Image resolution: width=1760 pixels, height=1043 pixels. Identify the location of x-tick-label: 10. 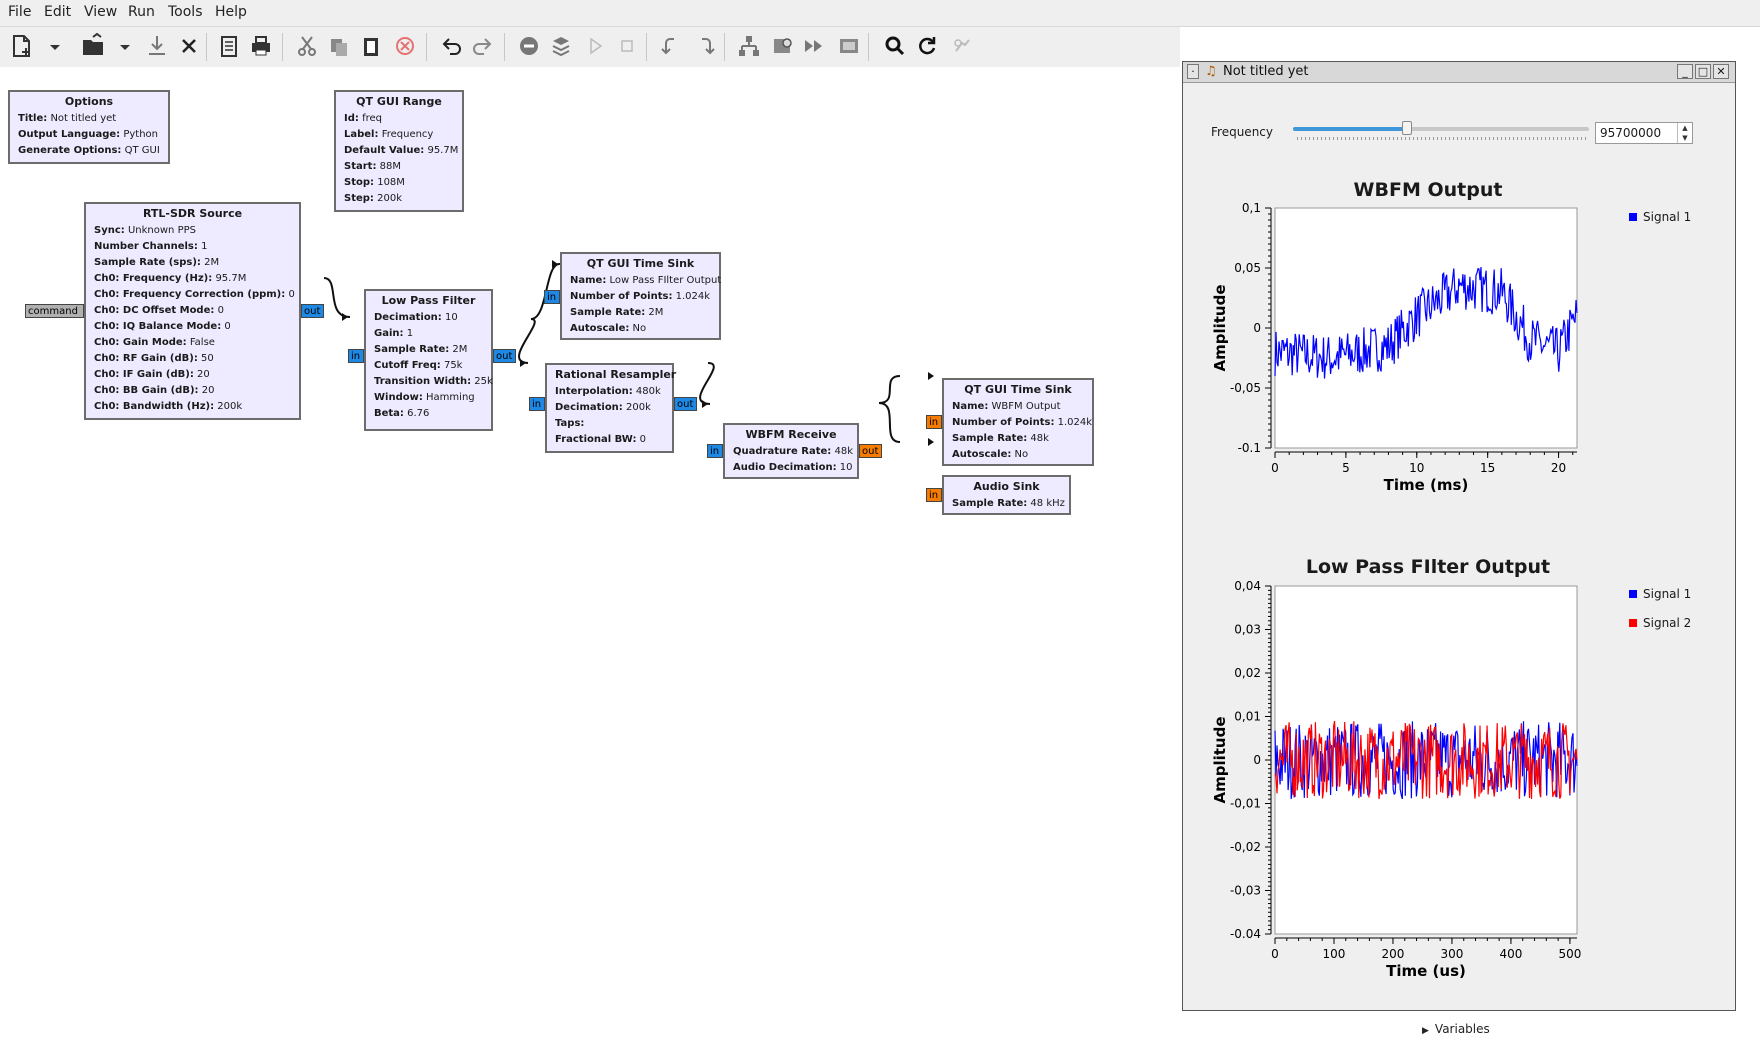
(1416, 468).